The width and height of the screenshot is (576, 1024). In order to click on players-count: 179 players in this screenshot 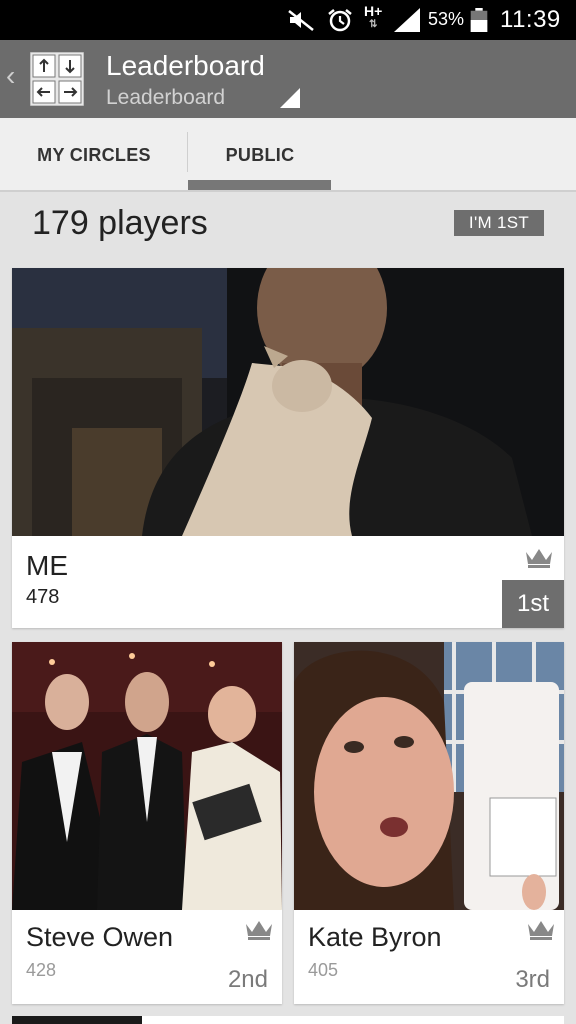, I will do `click(120, 223)`.